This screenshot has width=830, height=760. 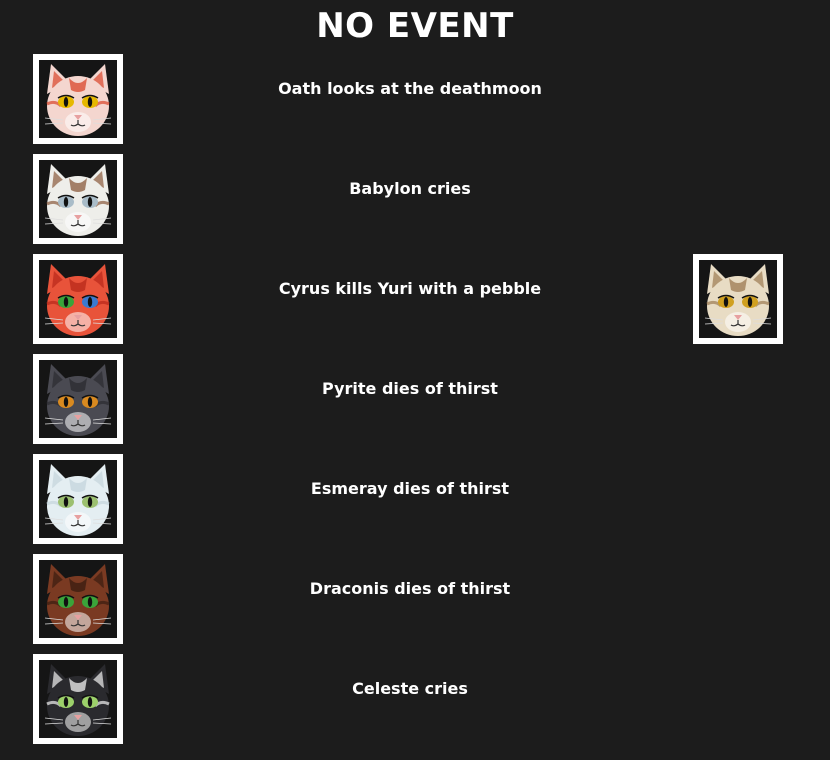 I want to click on event-text: Esmeray dies of thirst, so click(x=410, y=488).